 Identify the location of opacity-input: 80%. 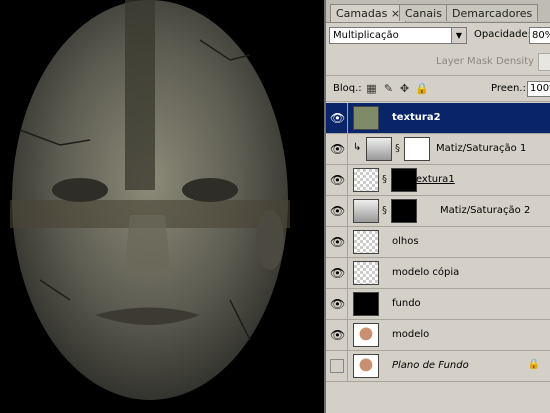
(539, 35).